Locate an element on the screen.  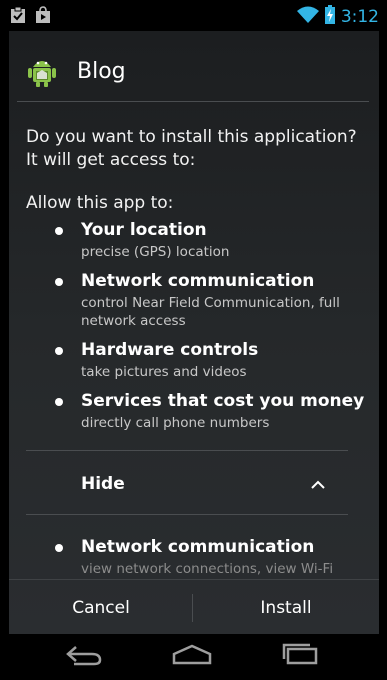
permission-title: Your location is located at coordinates (144, 230).